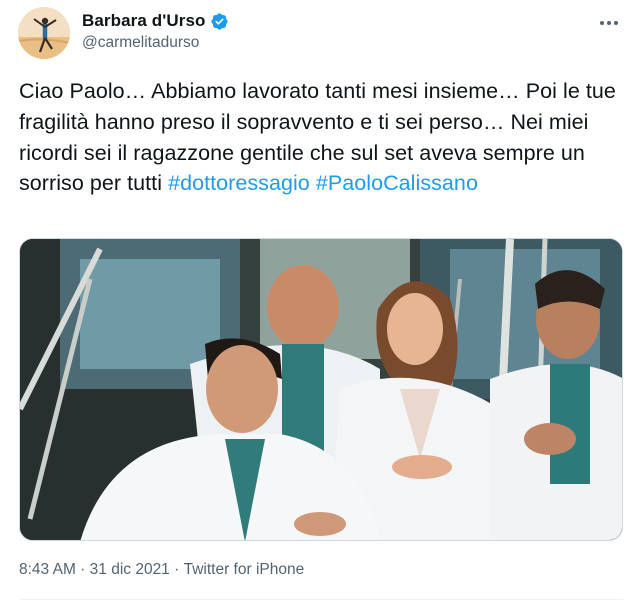 This screenshot has height=614, width=640. Describe the element at coordinates (321, 599) in the screenshot. I see `divider` at that location.